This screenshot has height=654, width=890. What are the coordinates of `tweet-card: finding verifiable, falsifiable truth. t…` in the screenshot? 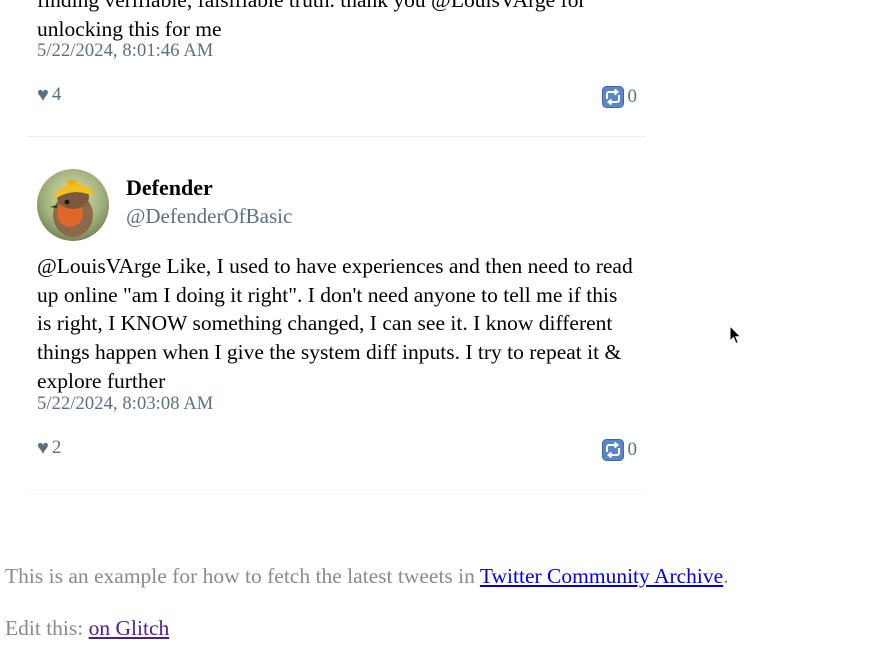 It's located at (336, 68).